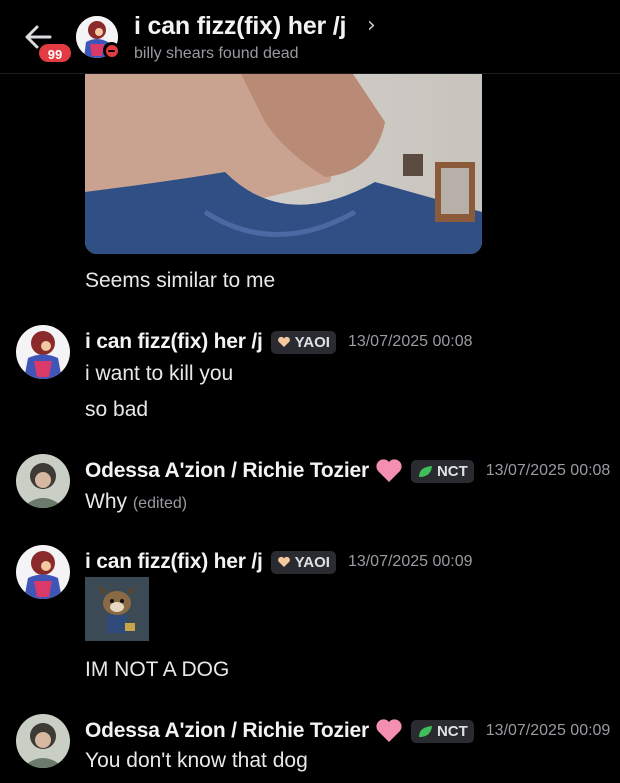 The width and height of the screenshot is (620, 783). I want to click on unread-badge: 99, so click(55, 53).